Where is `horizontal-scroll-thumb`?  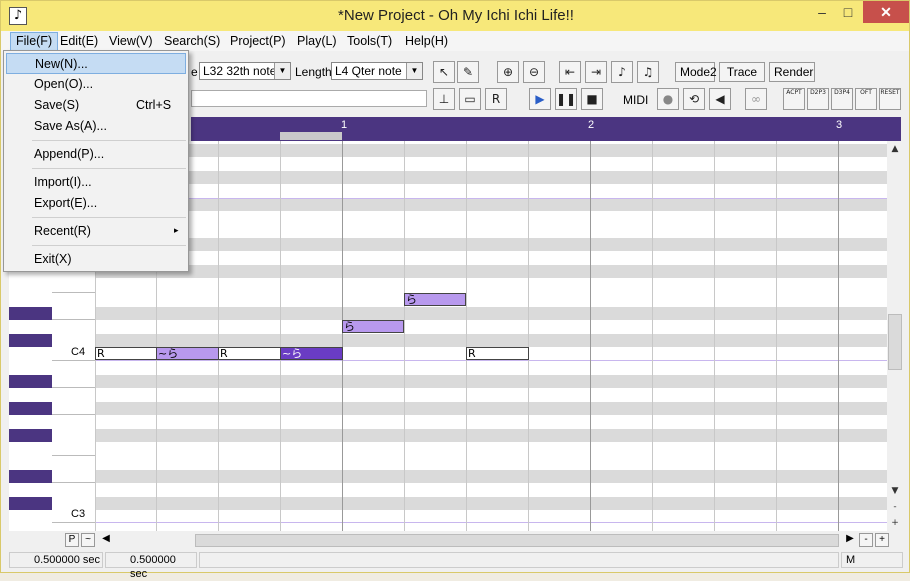
horizontal-scroll-thumb is located at coordinates (517, 540).